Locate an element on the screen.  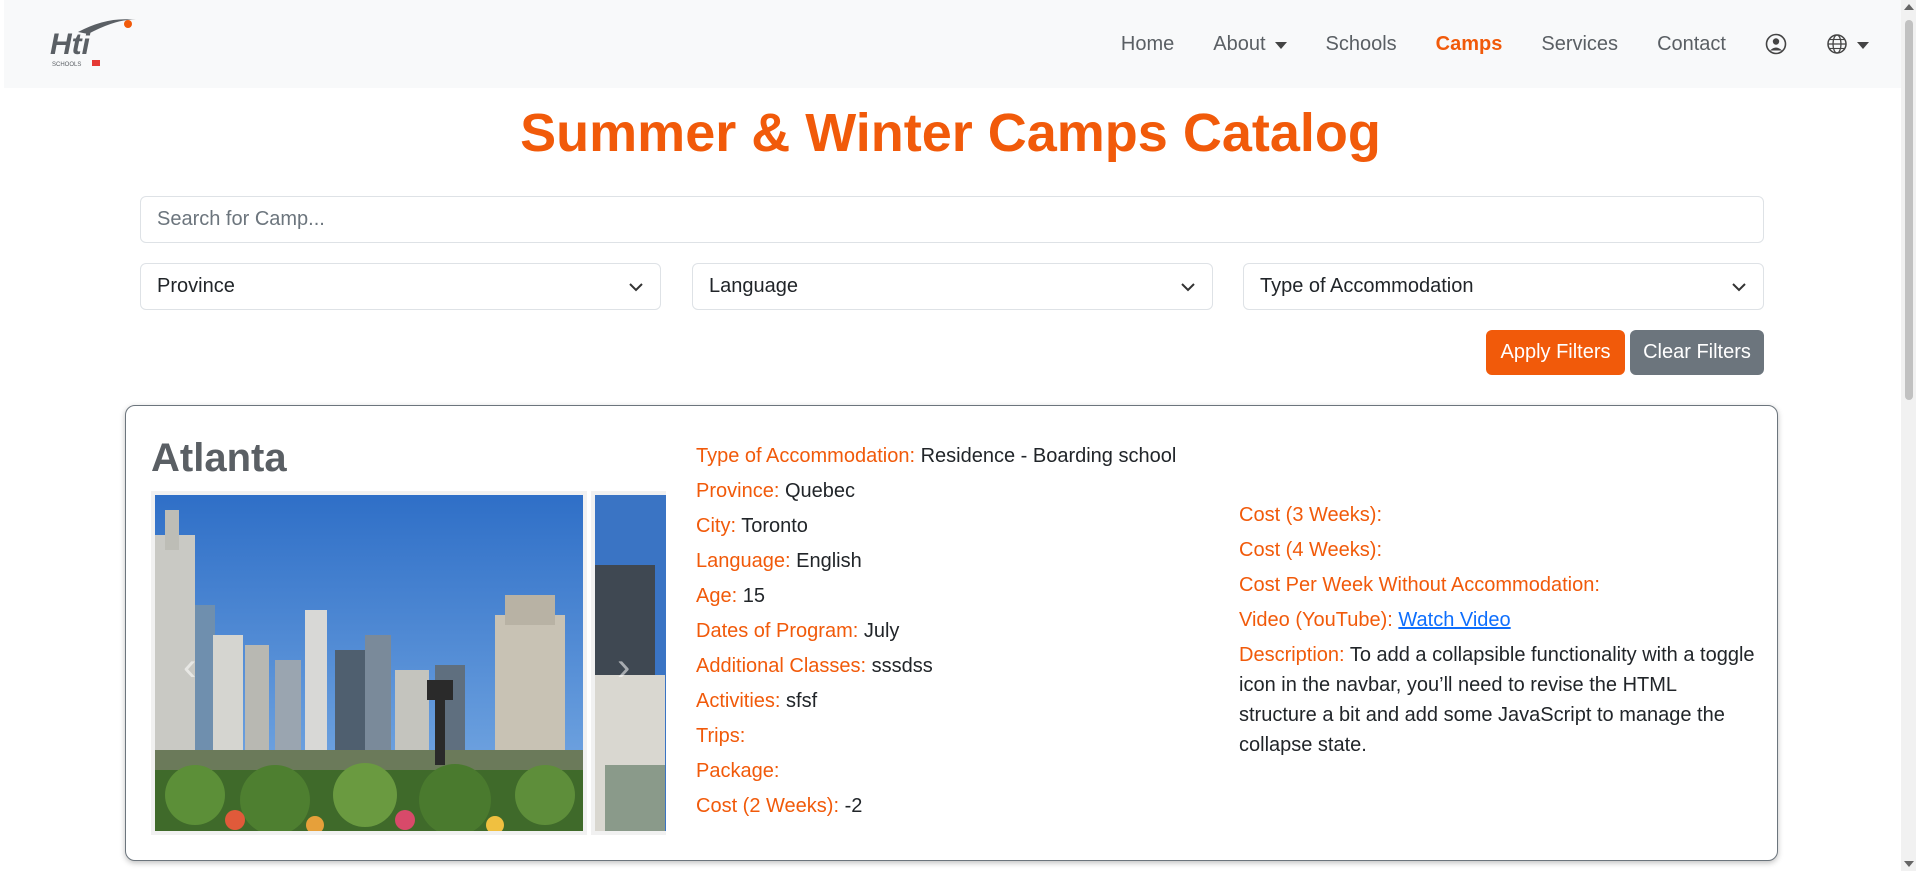
search-input is located at coordinates (952, 219).